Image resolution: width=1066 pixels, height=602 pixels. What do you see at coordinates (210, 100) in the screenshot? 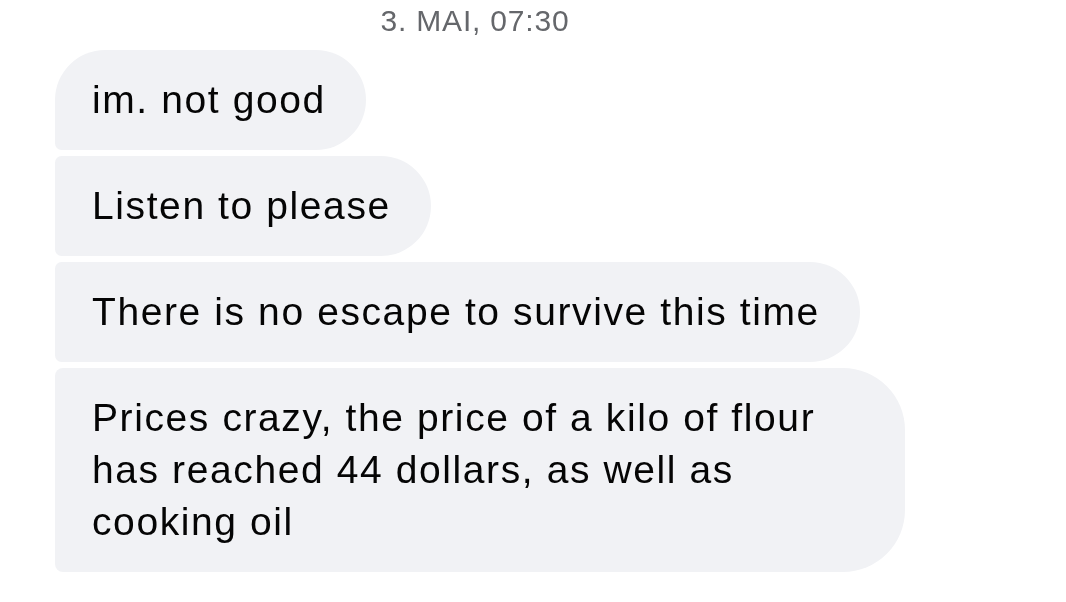
I see `message-bubble: im. not good` at bounding box center [210, 100].